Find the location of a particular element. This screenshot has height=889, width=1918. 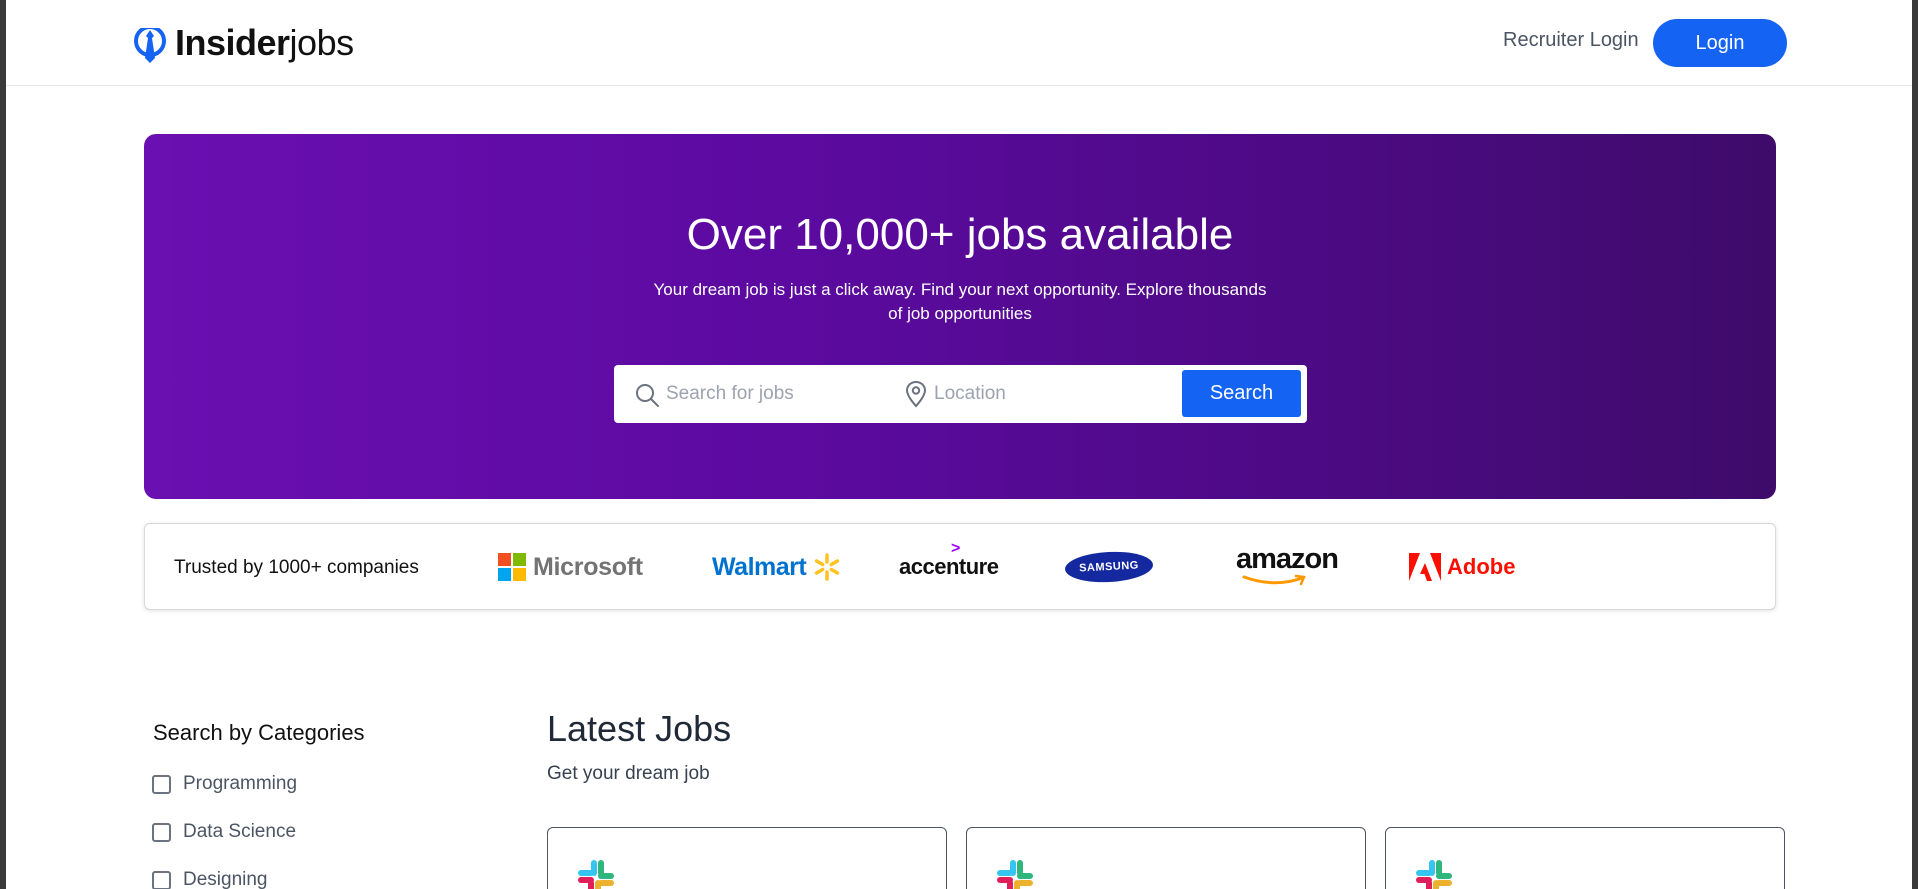

category-designing: Designing is located at coordinates (210, 879).